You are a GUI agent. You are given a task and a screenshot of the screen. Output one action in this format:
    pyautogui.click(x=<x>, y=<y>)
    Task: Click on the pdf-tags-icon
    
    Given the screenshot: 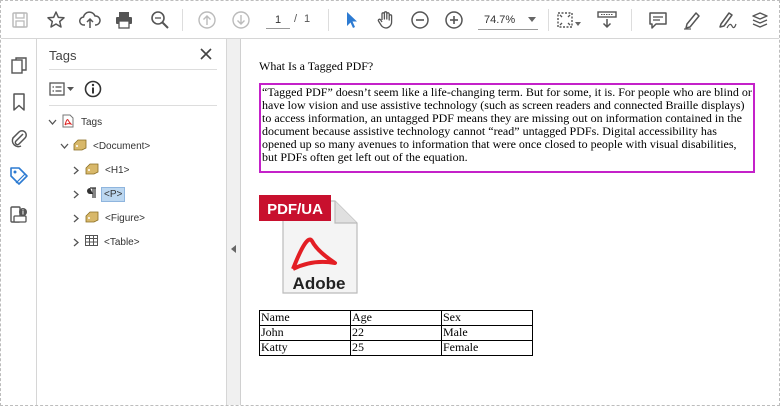 What is the action you would take?
    pyautogui.click(x=68, y=122)
    